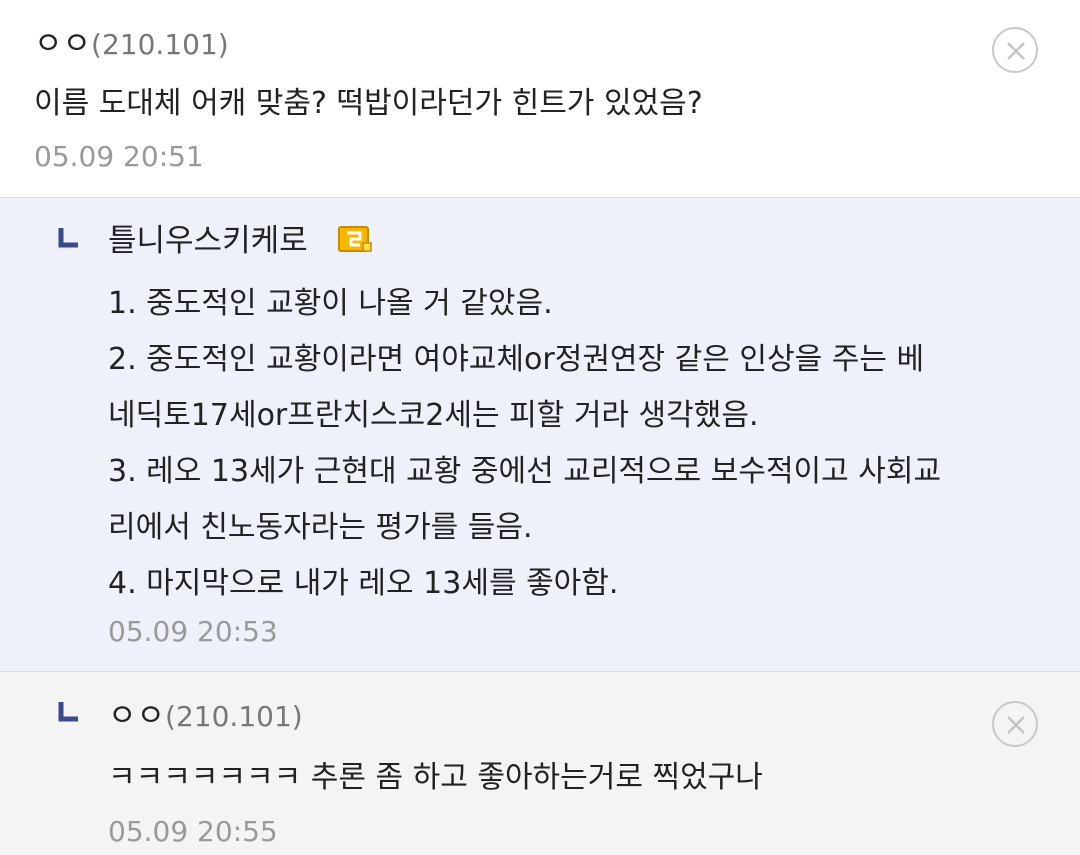 The height and width of the screenshot is (855, 1080). Describe the element at coordinates (355, 239) in the screenshot. I see `gallery-badge-icon` at that location.